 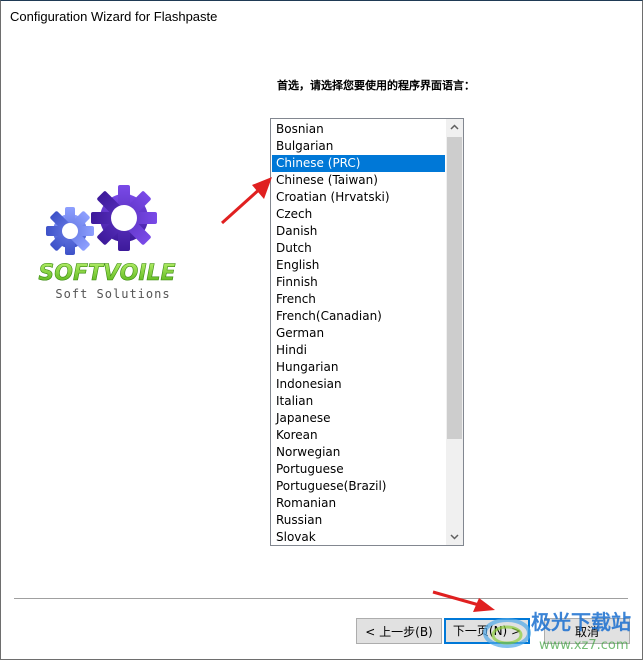 I want to click on large-gear-icon, so click(x=124, y=218).